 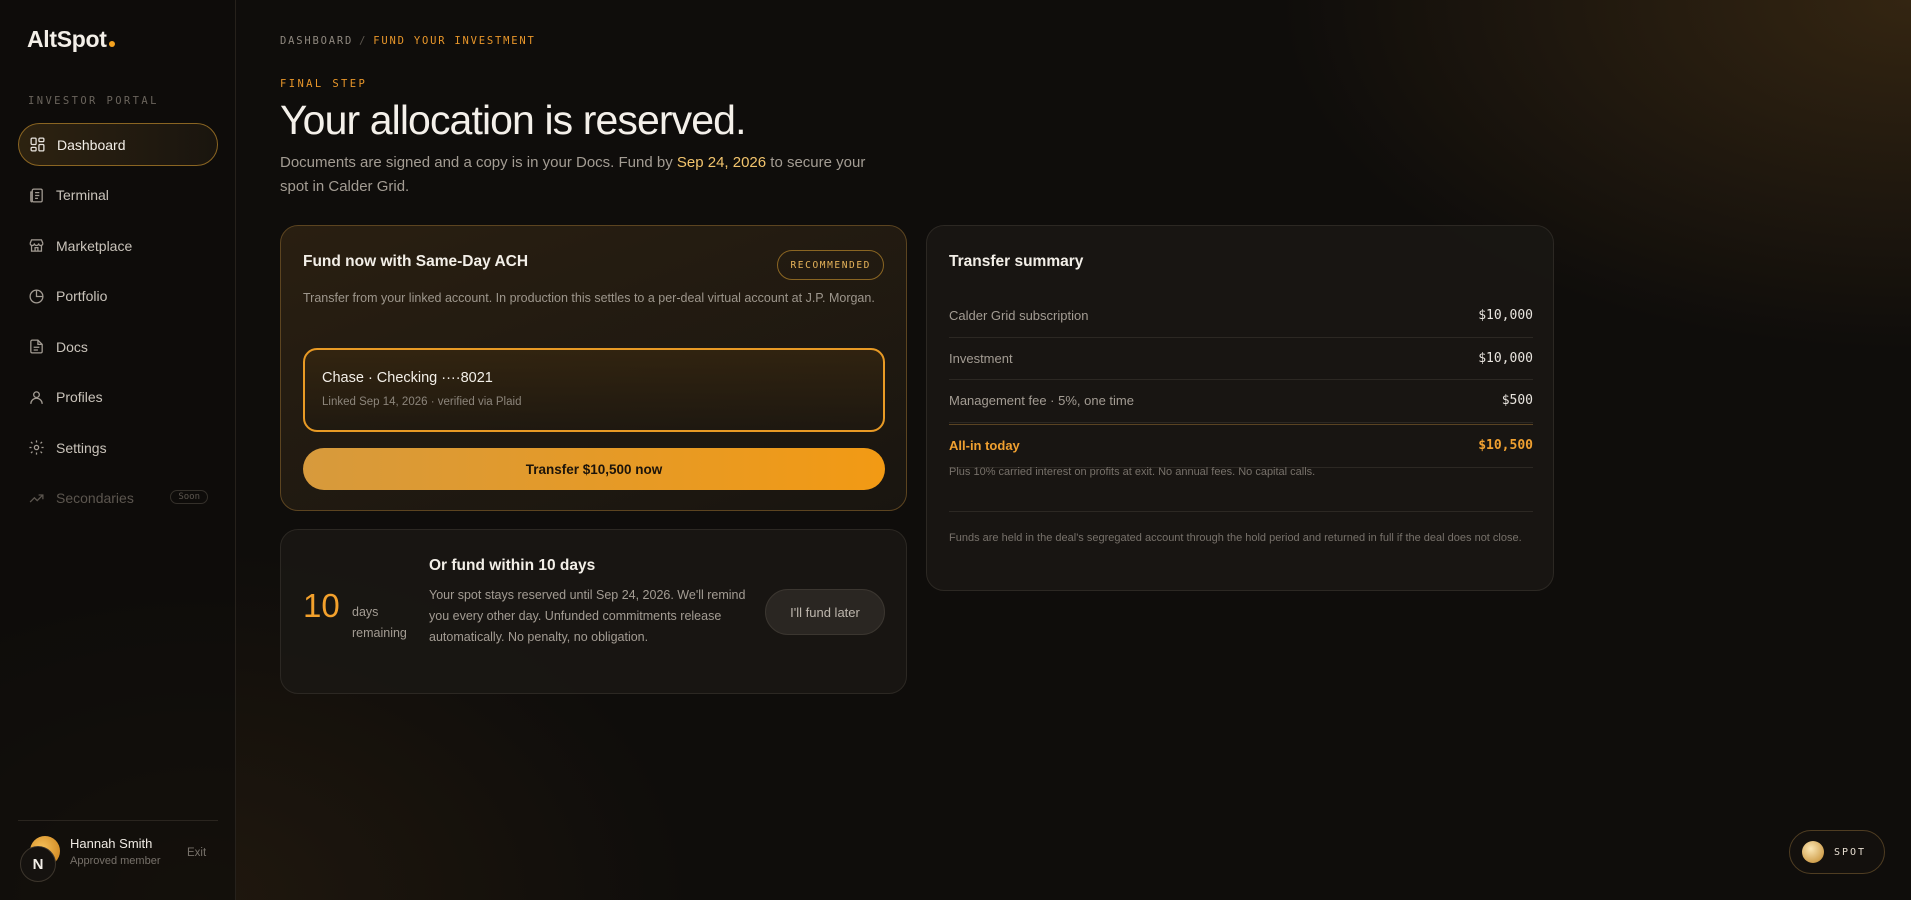 What do you see at coordinates (94, 245) in the screenshot?
I see `sidebar-item-label: Marketplace` at bounding box center [94, 245].